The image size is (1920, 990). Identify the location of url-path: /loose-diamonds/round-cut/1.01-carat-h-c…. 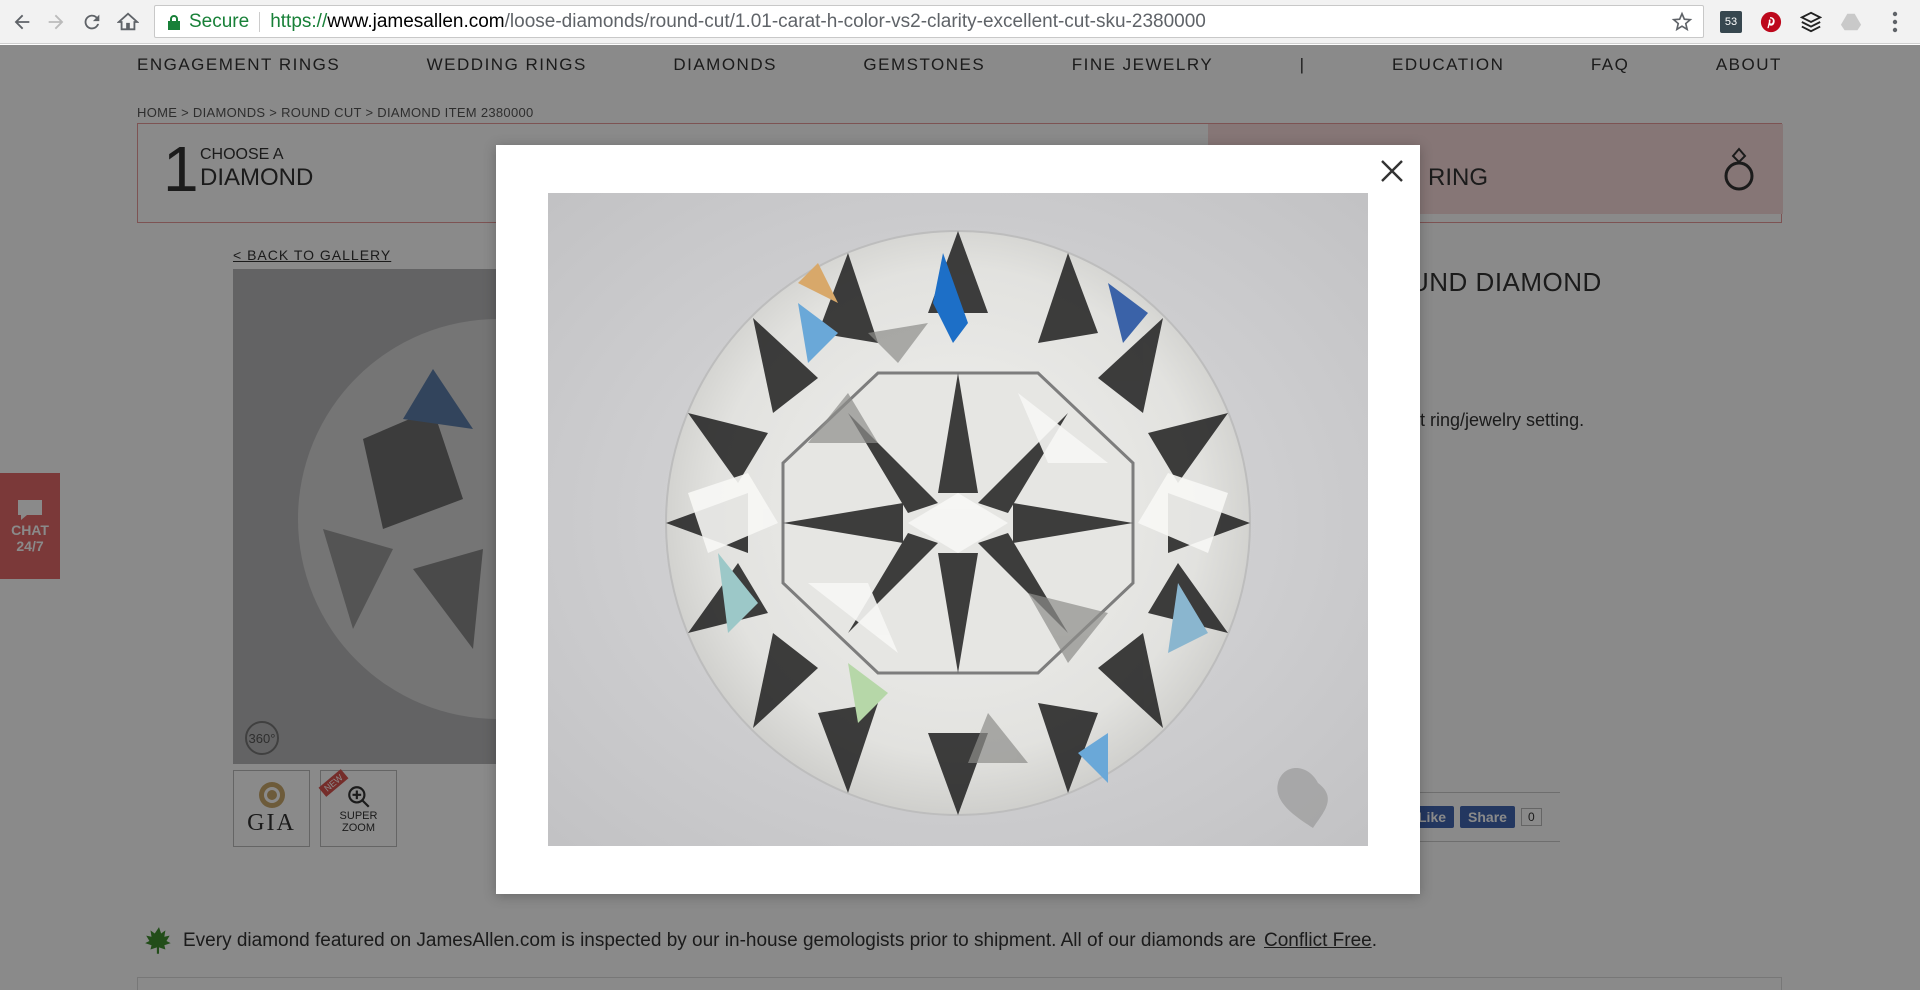
(855, 21).